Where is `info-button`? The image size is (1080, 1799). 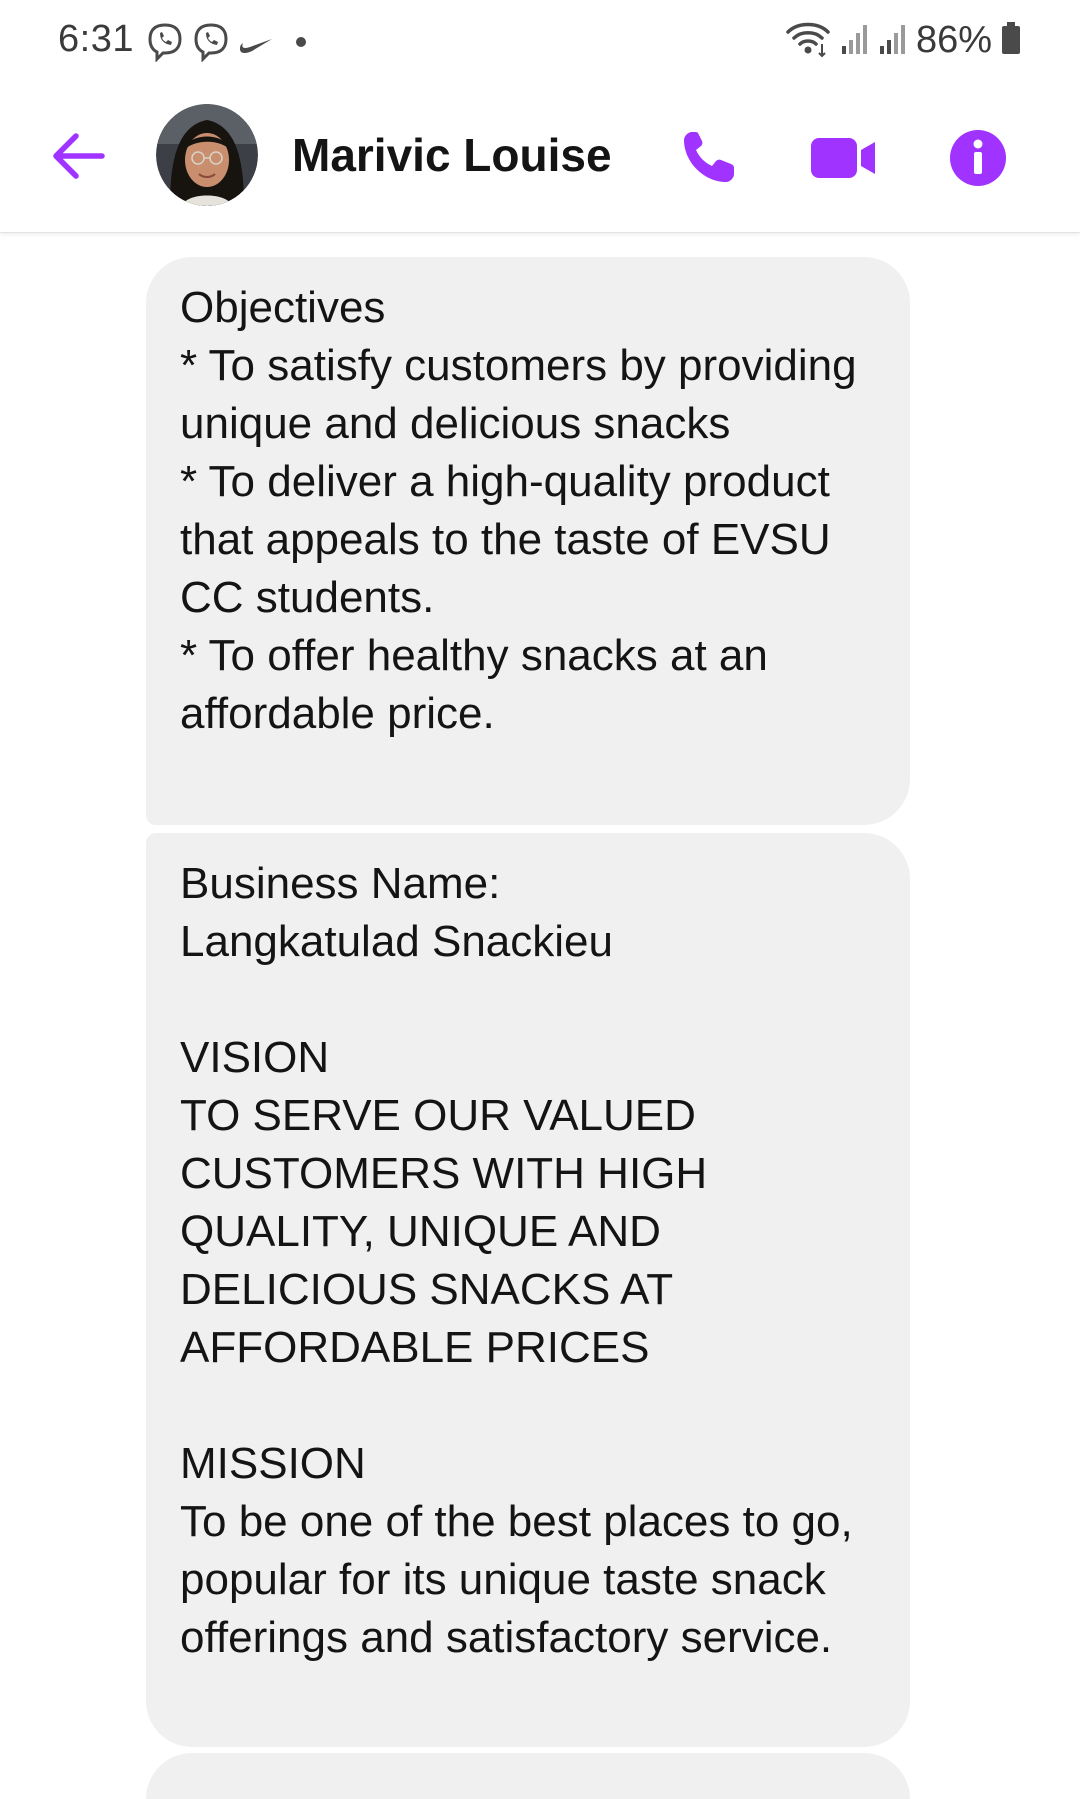 info-button is located at coordinates (978, 158).